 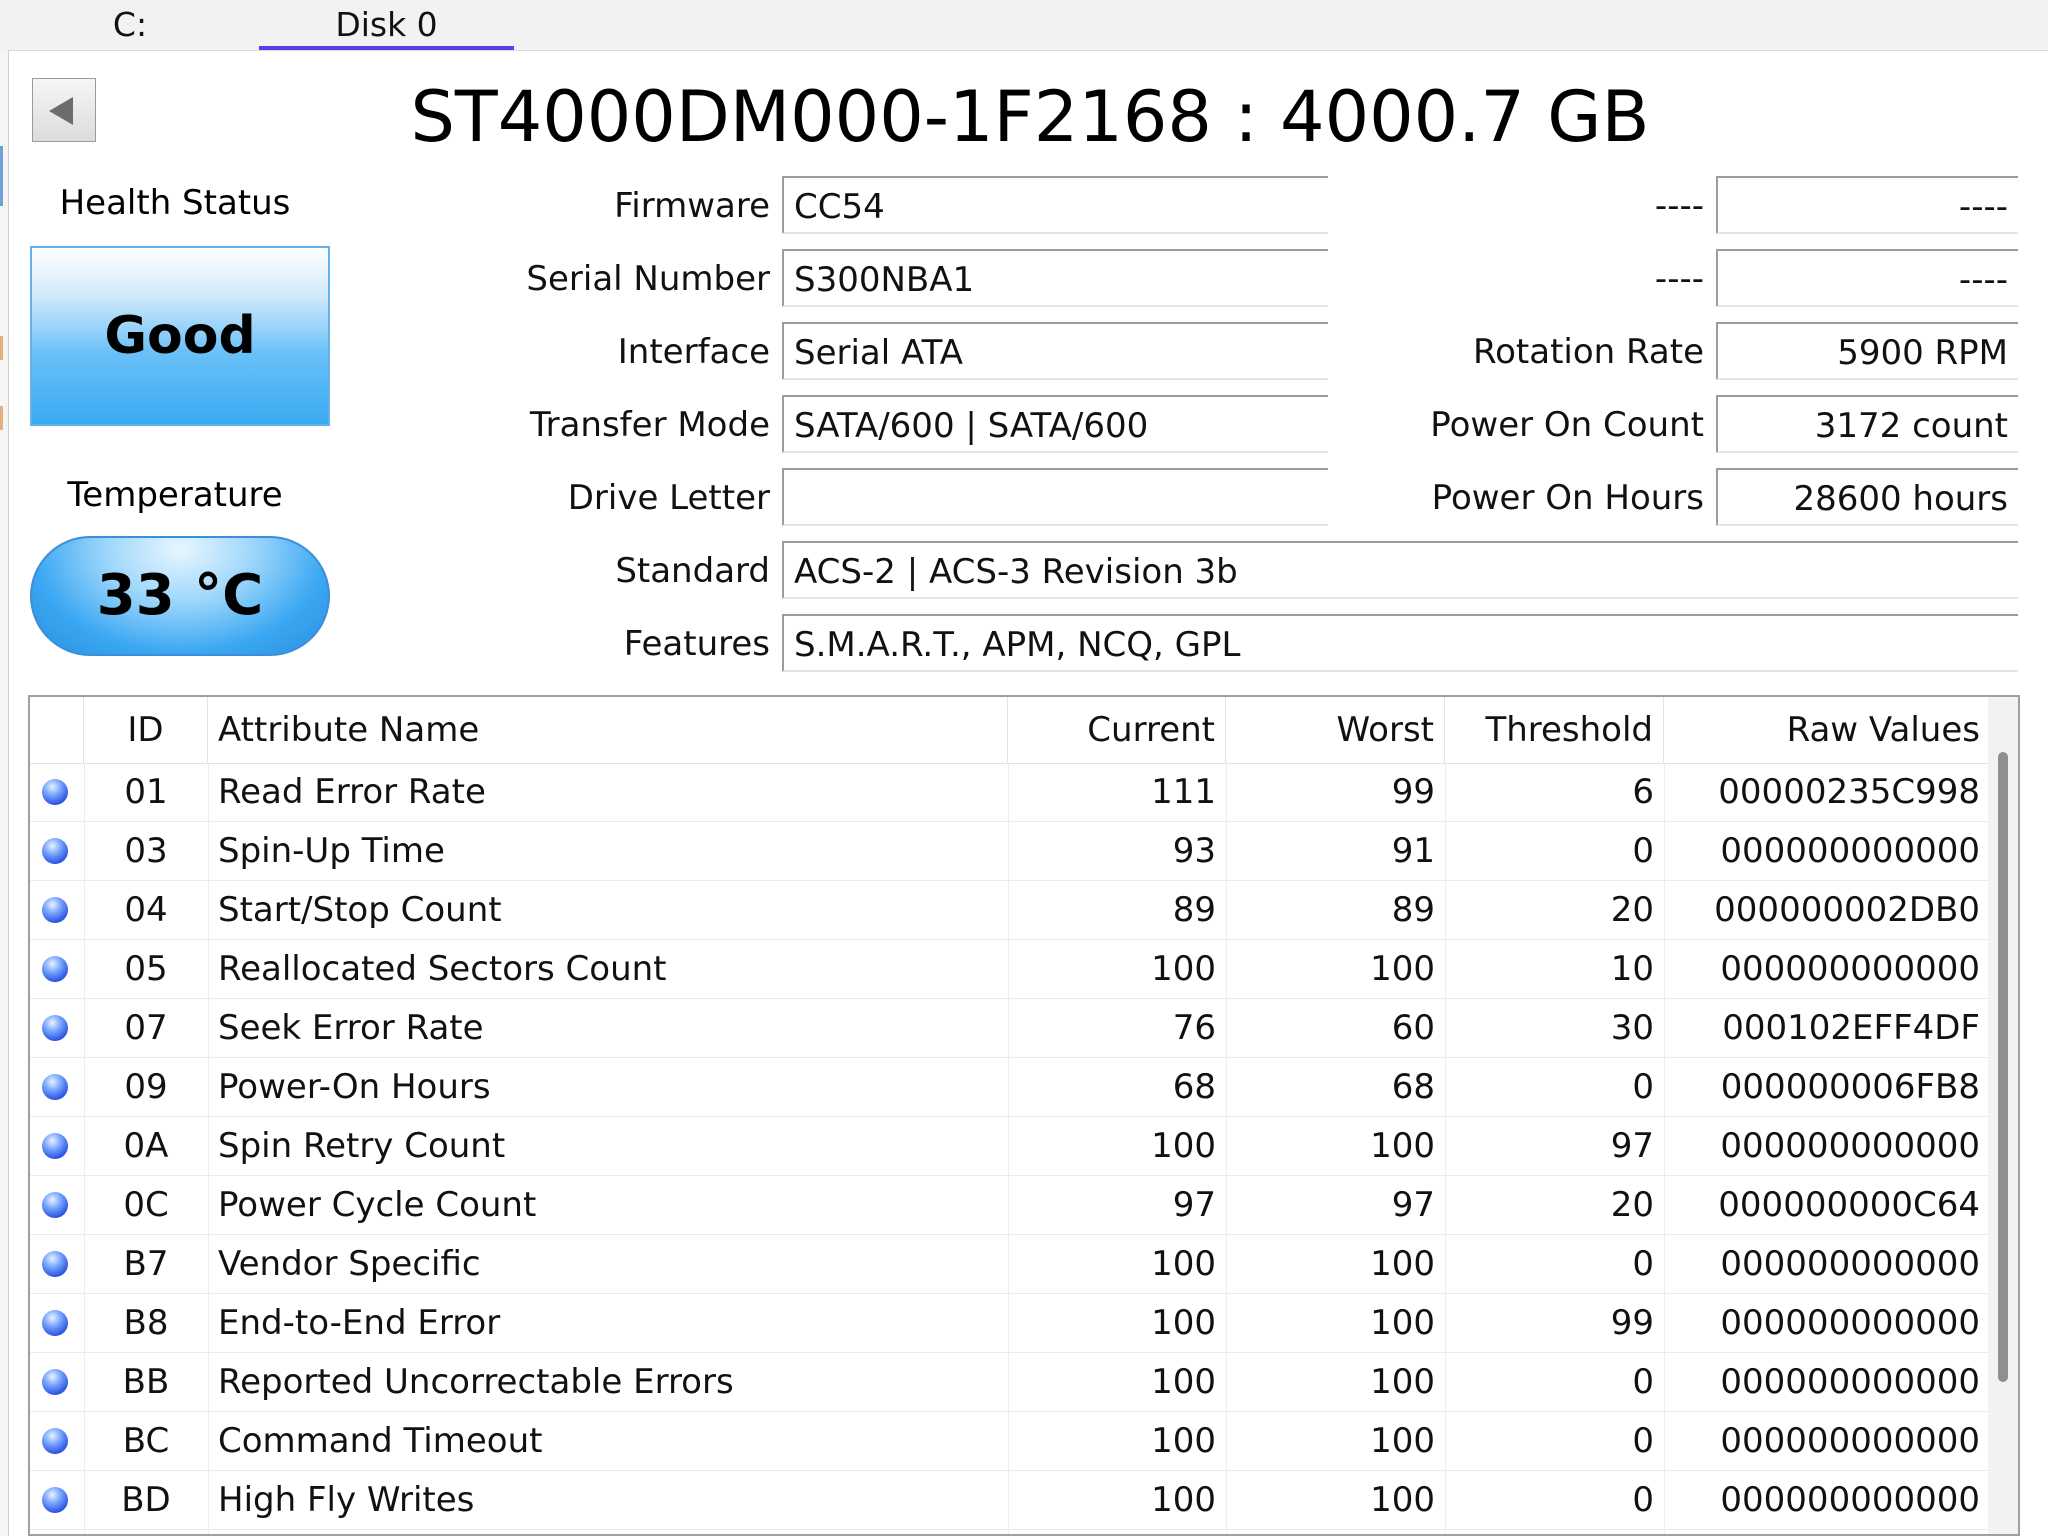 What do you see at coordinates (130, 25) in the screenshot?
I see `tab-drive-c: C:` at bounding box center [130, 25].